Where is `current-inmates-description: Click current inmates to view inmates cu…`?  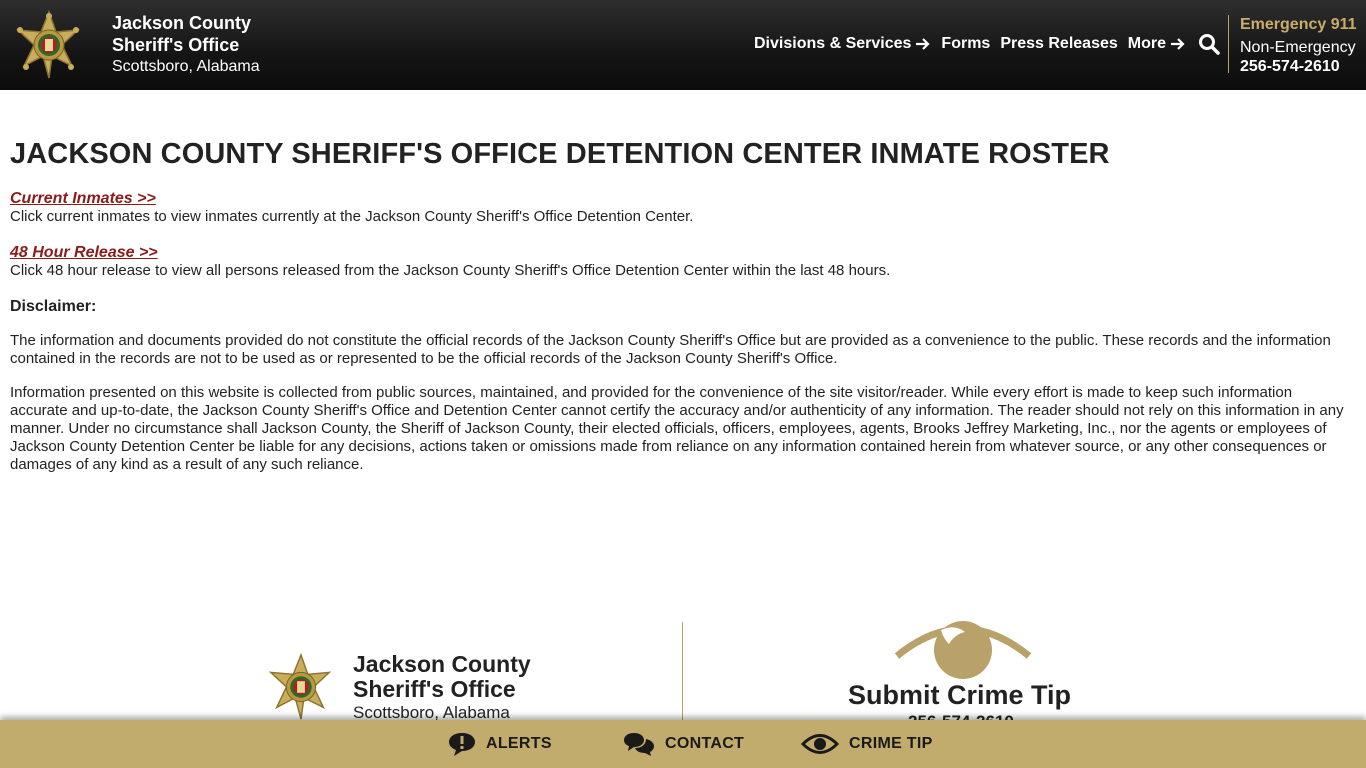 current-inmates-description: Click current inmates to view inmates cu… is located at coordinates (352, 216).